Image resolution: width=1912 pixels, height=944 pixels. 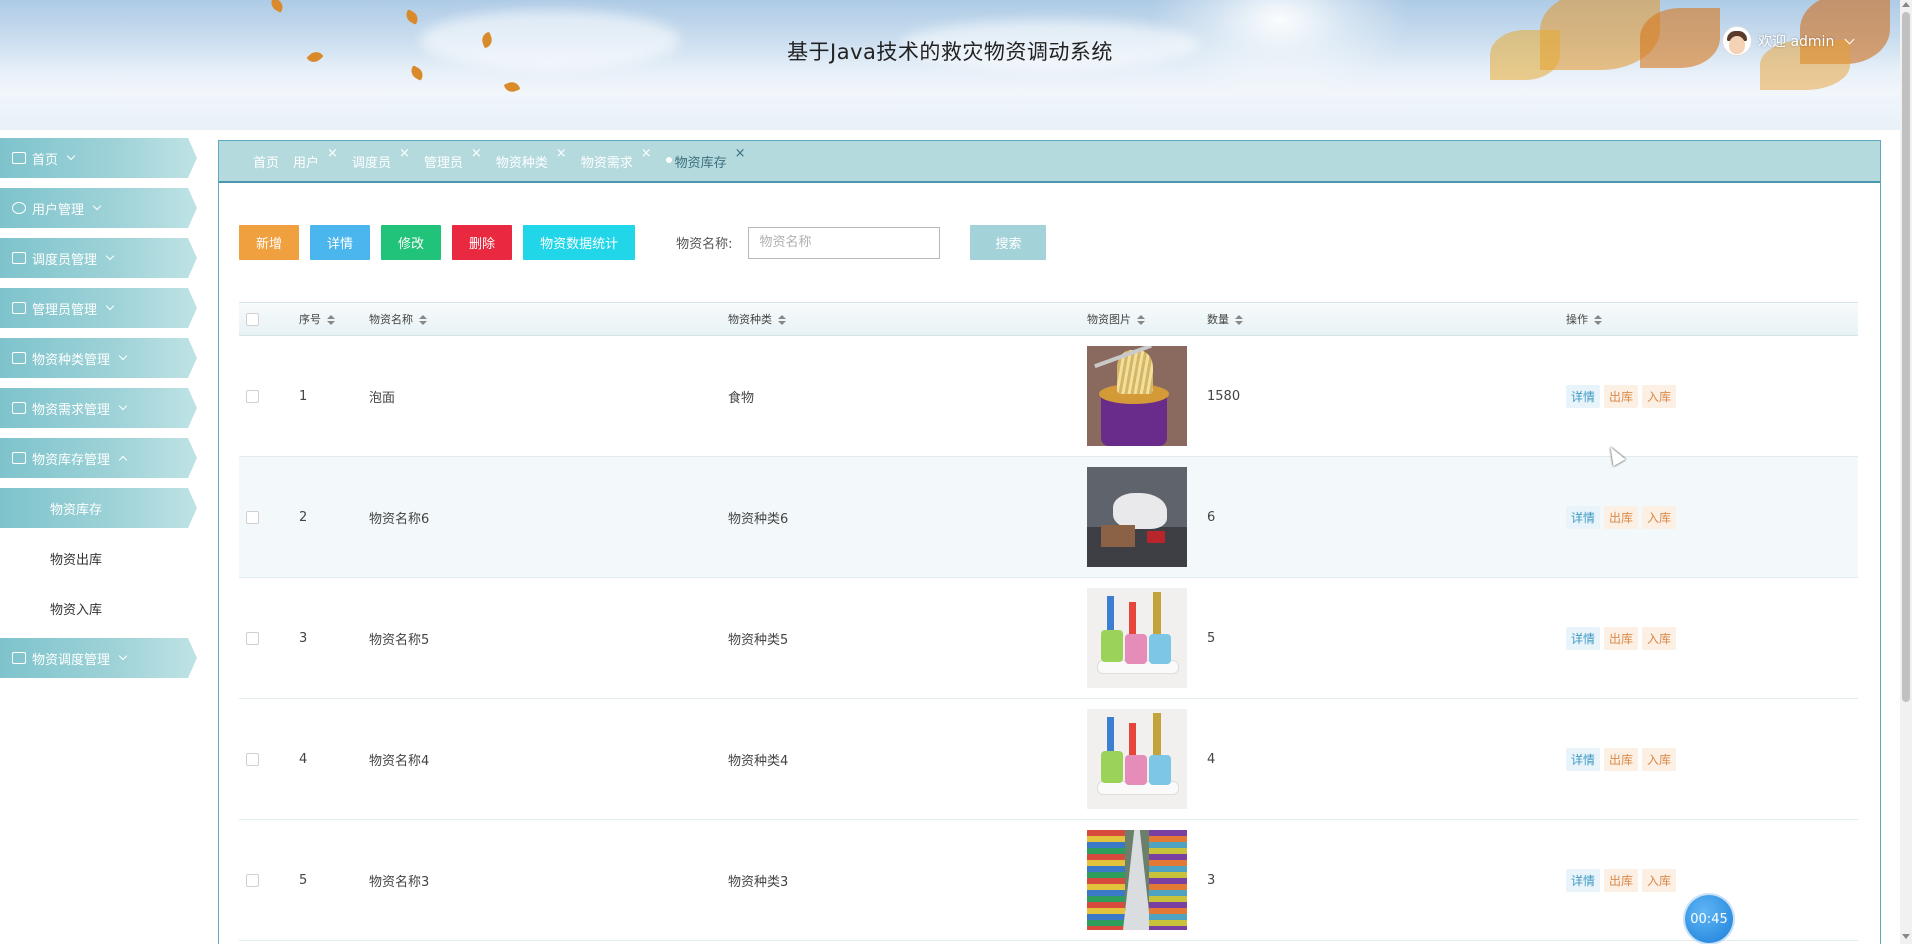 I want to click on row-name: 物资名称6, so click(x=399, y=519).